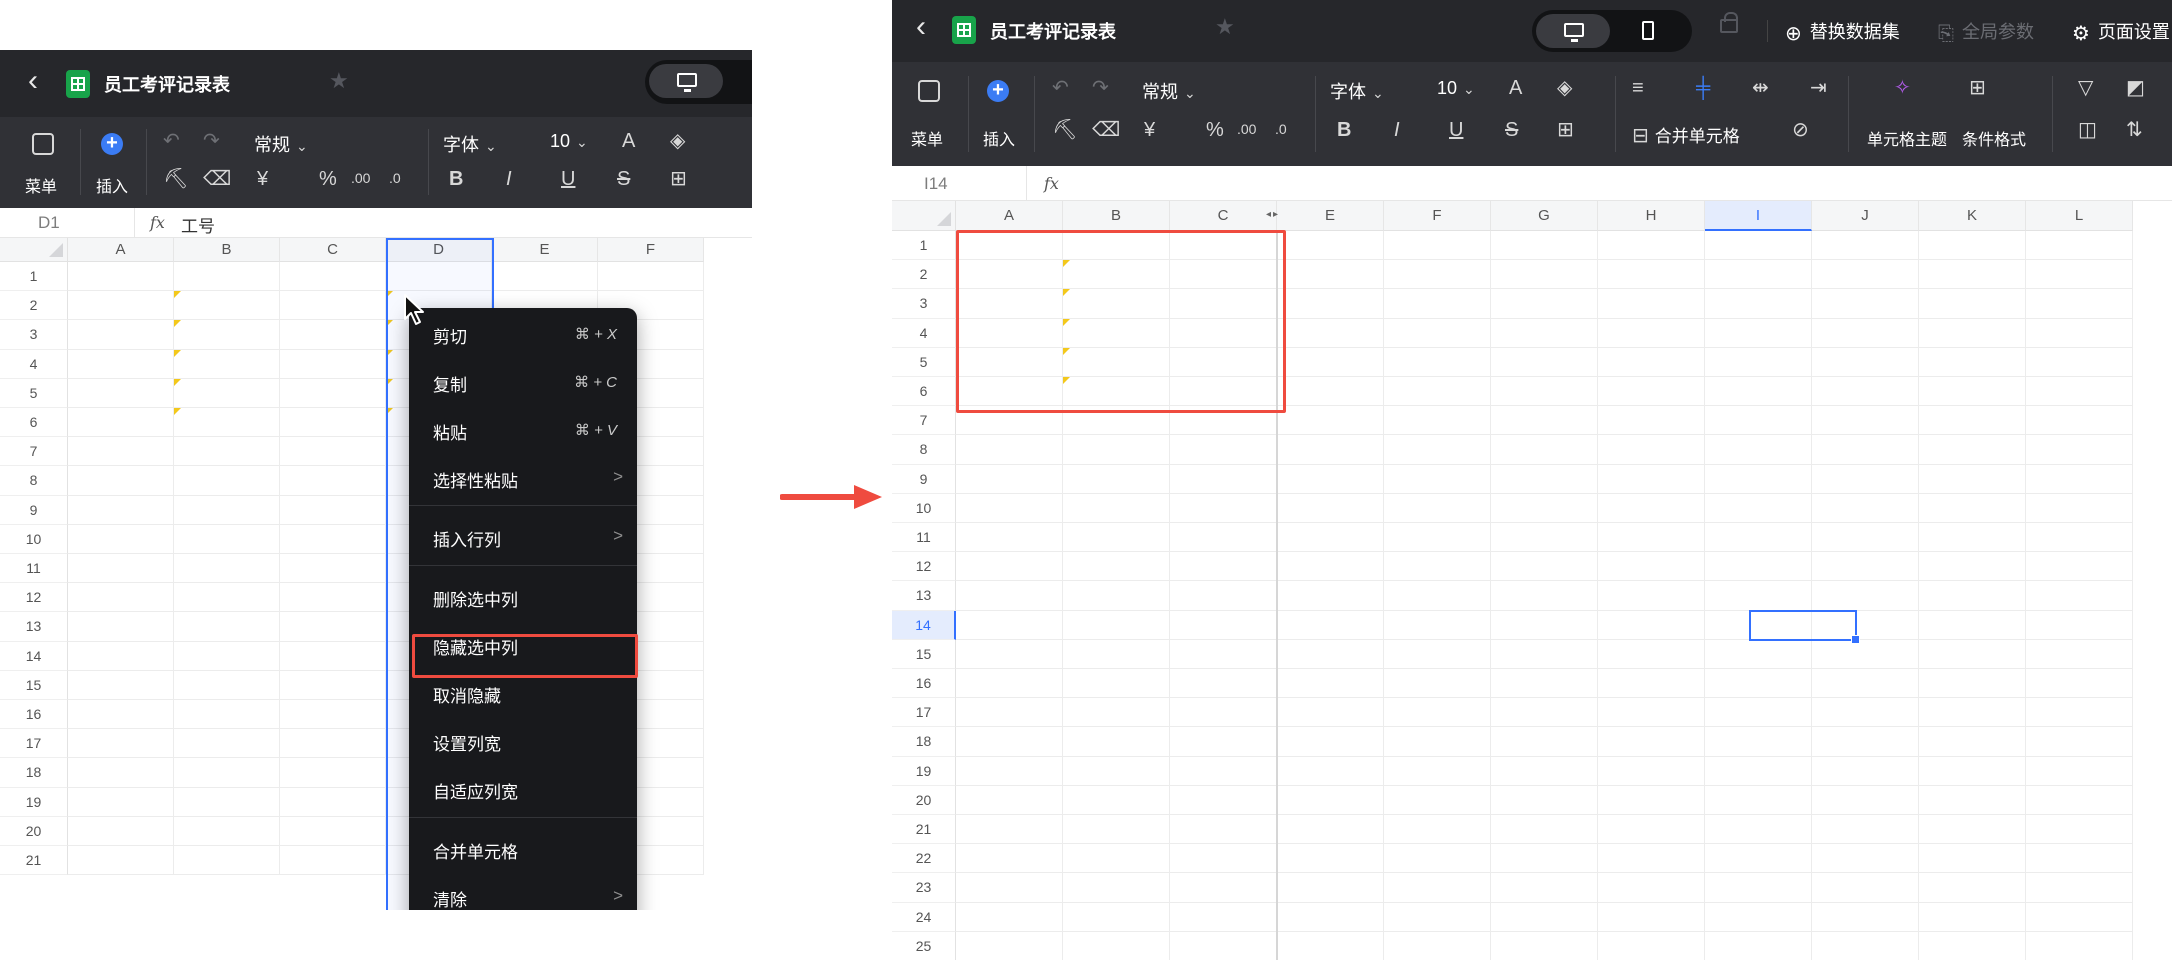 This screenshot has width=2172, height=960. I want to click on row-header-22: 22, so click(924, 859).